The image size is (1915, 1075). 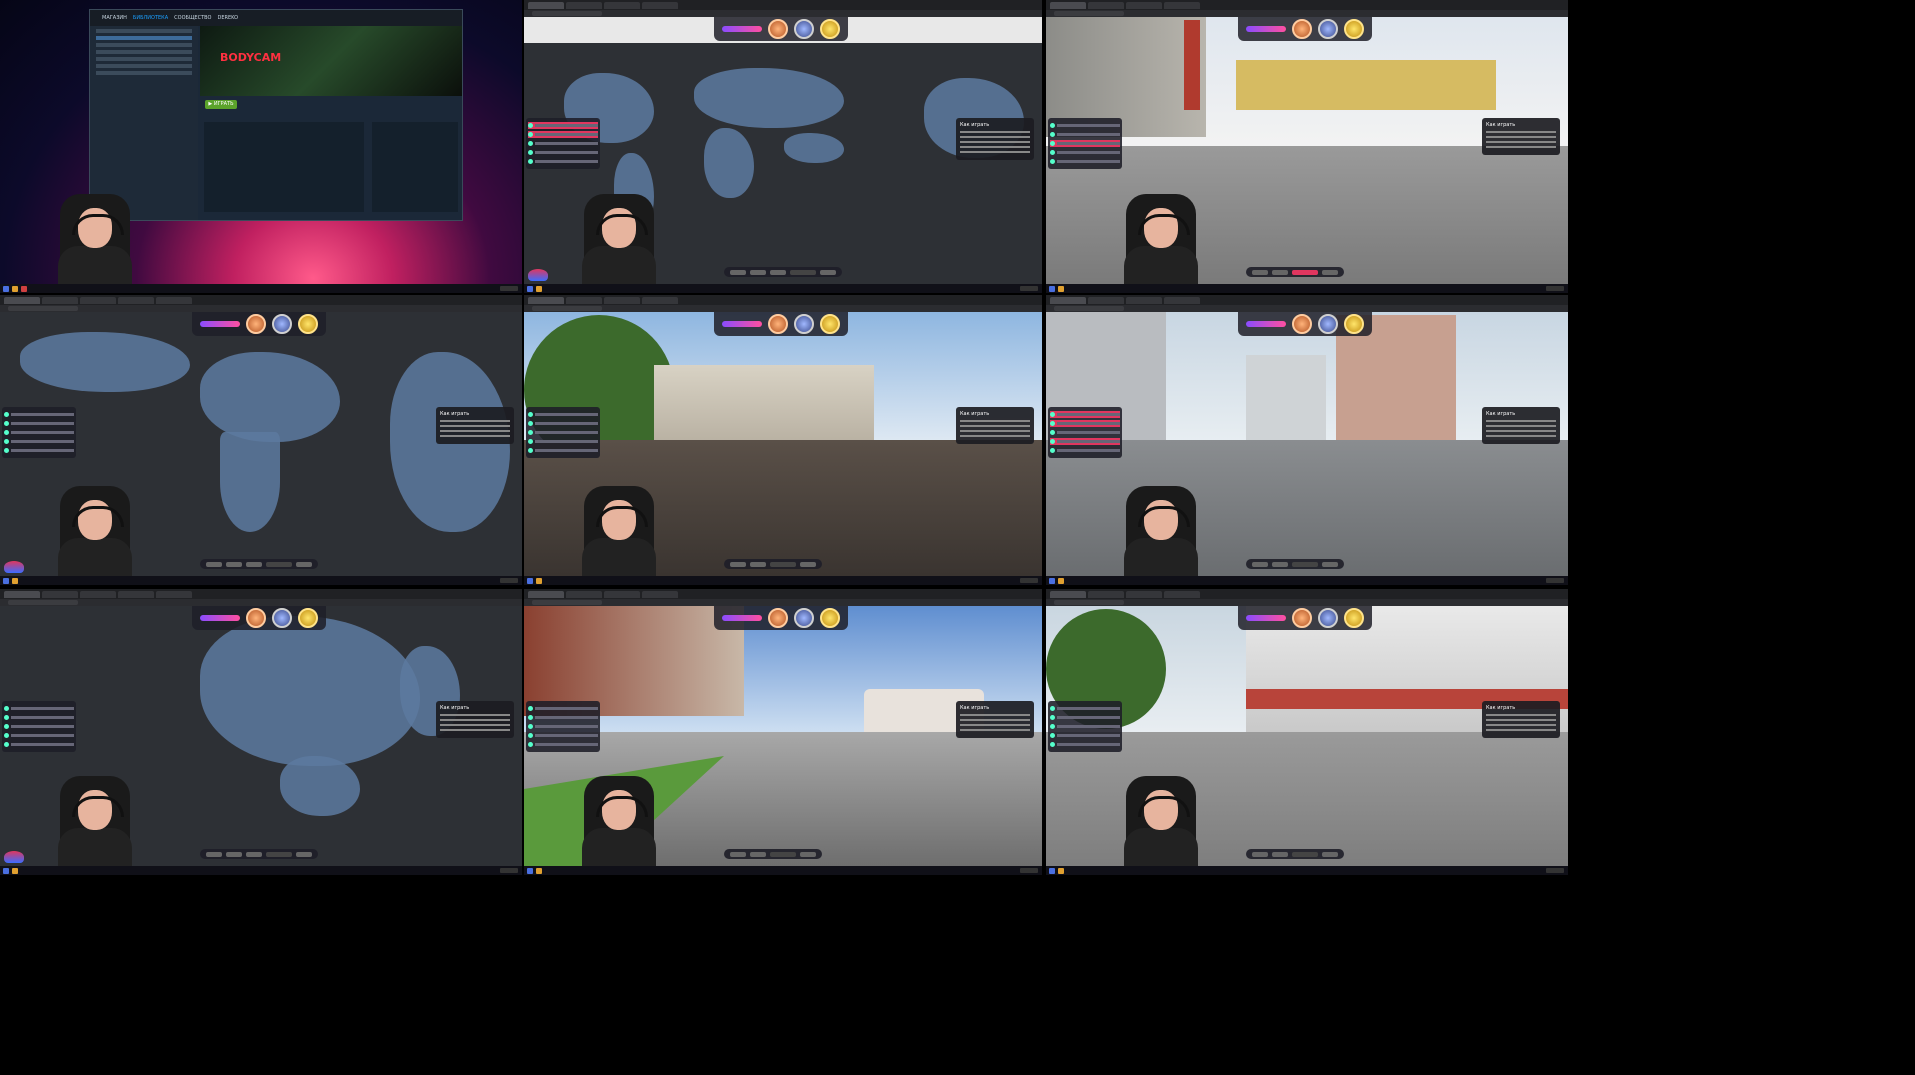 I want to click on clock, so click(x=509, y=288).